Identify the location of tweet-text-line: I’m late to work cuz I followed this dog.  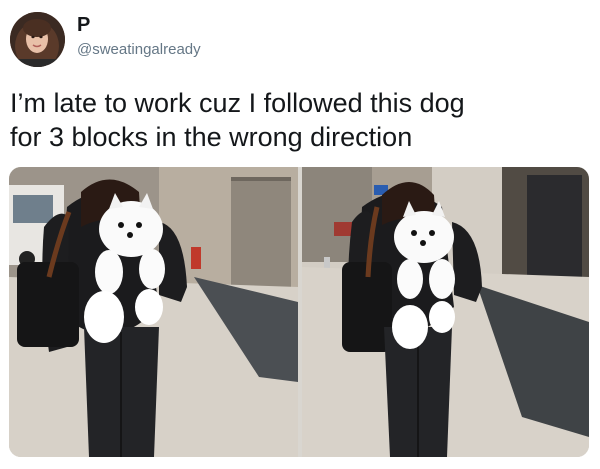
(237, 103).